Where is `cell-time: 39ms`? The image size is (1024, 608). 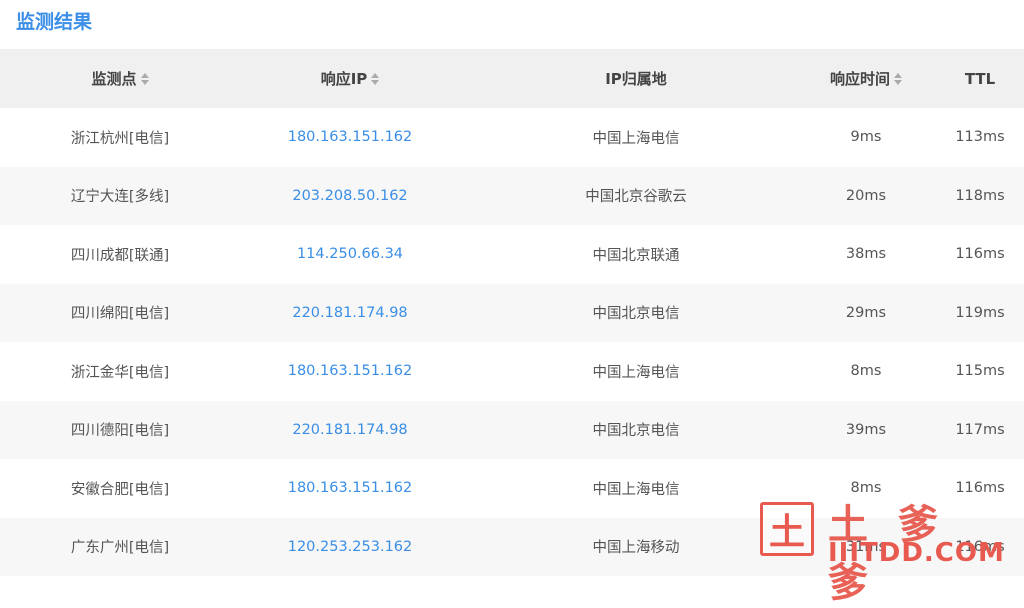 cell-time: 39ms is located at coordinates (866, 429).